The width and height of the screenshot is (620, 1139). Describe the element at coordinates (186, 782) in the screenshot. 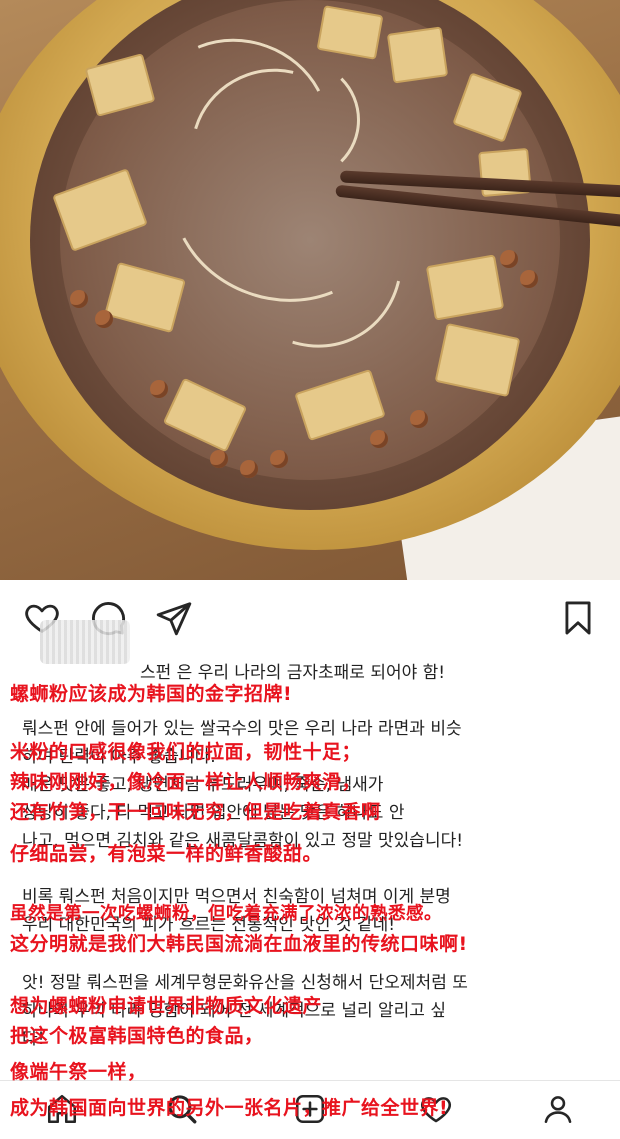

I see `overlay-line: 辣味刚刚好，像冷面一样让人顺畅爽滑，` at that location.